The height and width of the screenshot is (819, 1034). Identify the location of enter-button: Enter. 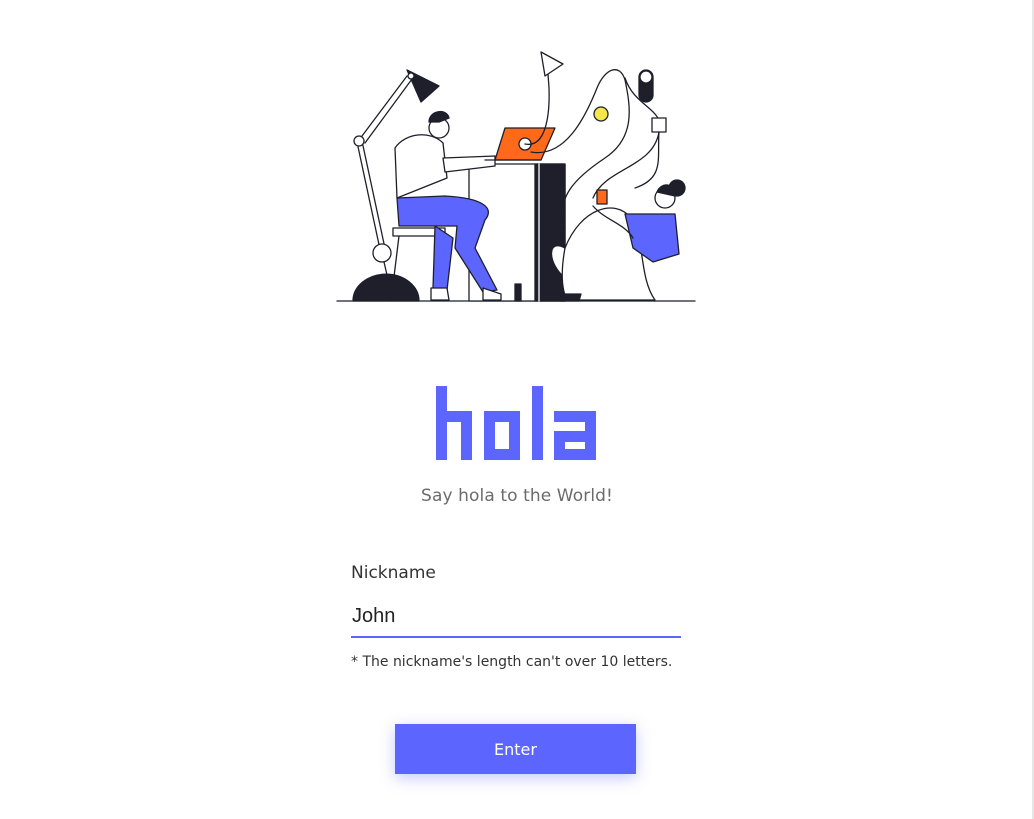
(515, 749).